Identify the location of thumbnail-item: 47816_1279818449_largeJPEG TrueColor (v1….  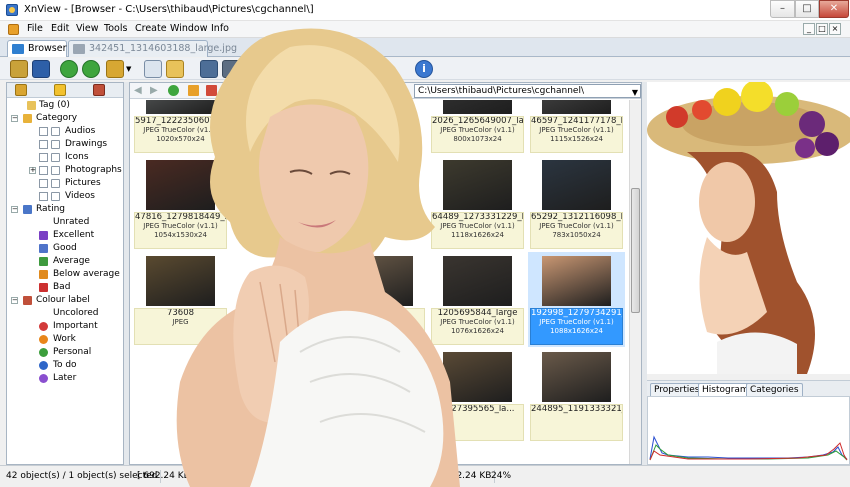
(180, 203).